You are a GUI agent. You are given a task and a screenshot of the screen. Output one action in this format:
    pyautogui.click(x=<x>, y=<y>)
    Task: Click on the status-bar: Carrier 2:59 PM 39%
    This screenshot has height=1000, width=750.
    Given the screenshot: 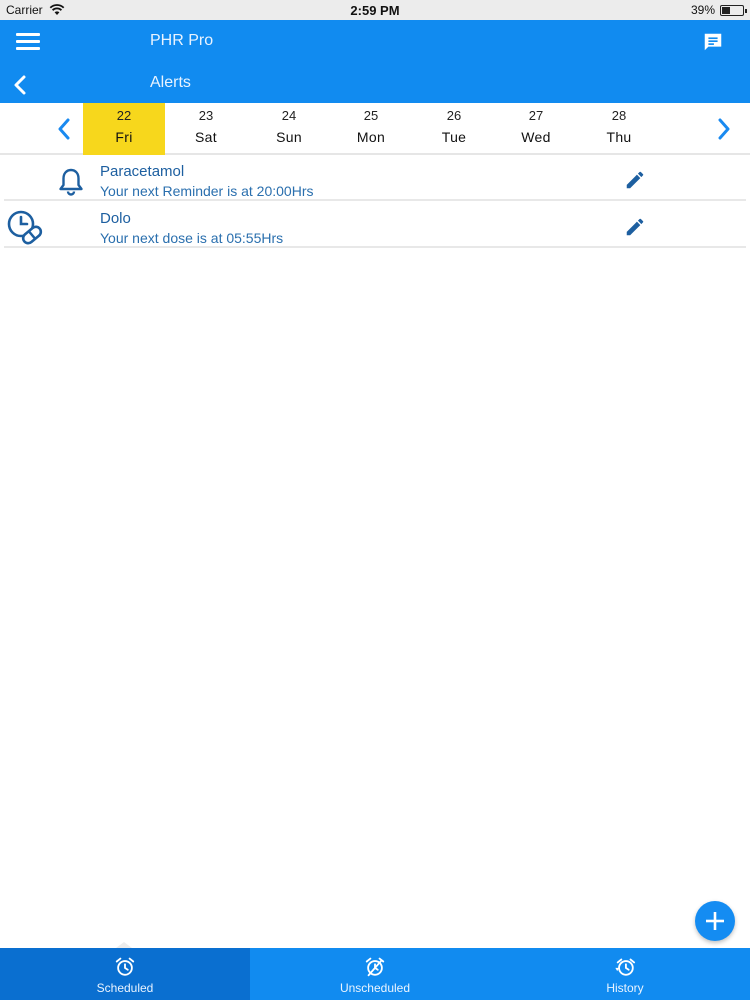 What is the action you would take?
    pyautogui.click(x=375, y=10)
    